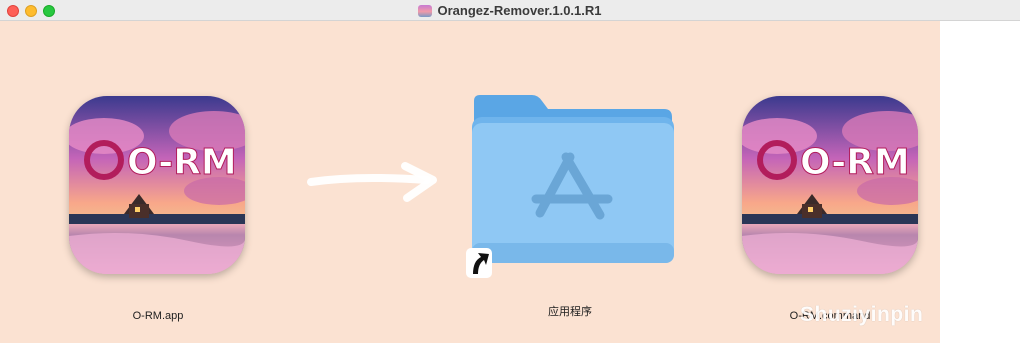 Image resolution: width=1020 pixels, height=358 pixels. I want to click on window-title: Orangez-Remover.1.0.1.R1, so click(510, 10).